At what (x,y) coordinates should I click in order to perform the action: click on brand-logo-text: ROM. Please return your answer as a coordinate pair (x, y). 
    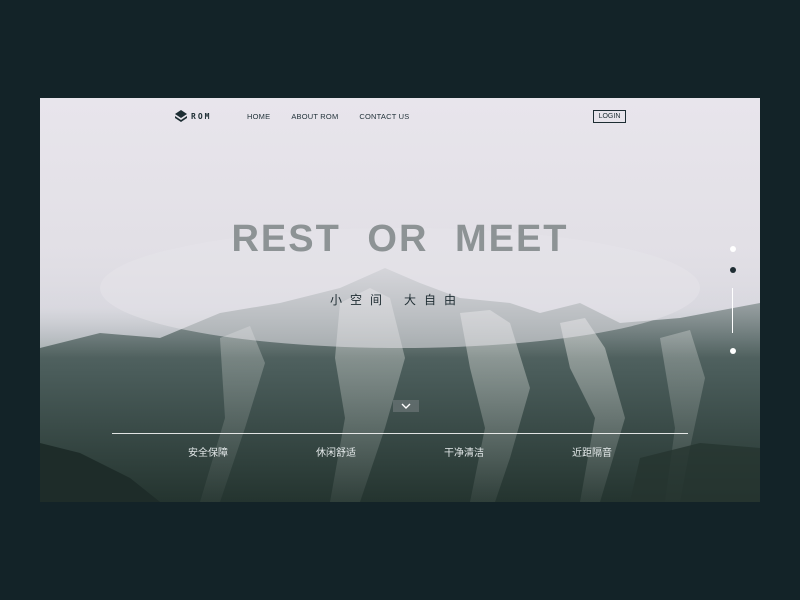
    Looking at the image, I should click on (201, 116).